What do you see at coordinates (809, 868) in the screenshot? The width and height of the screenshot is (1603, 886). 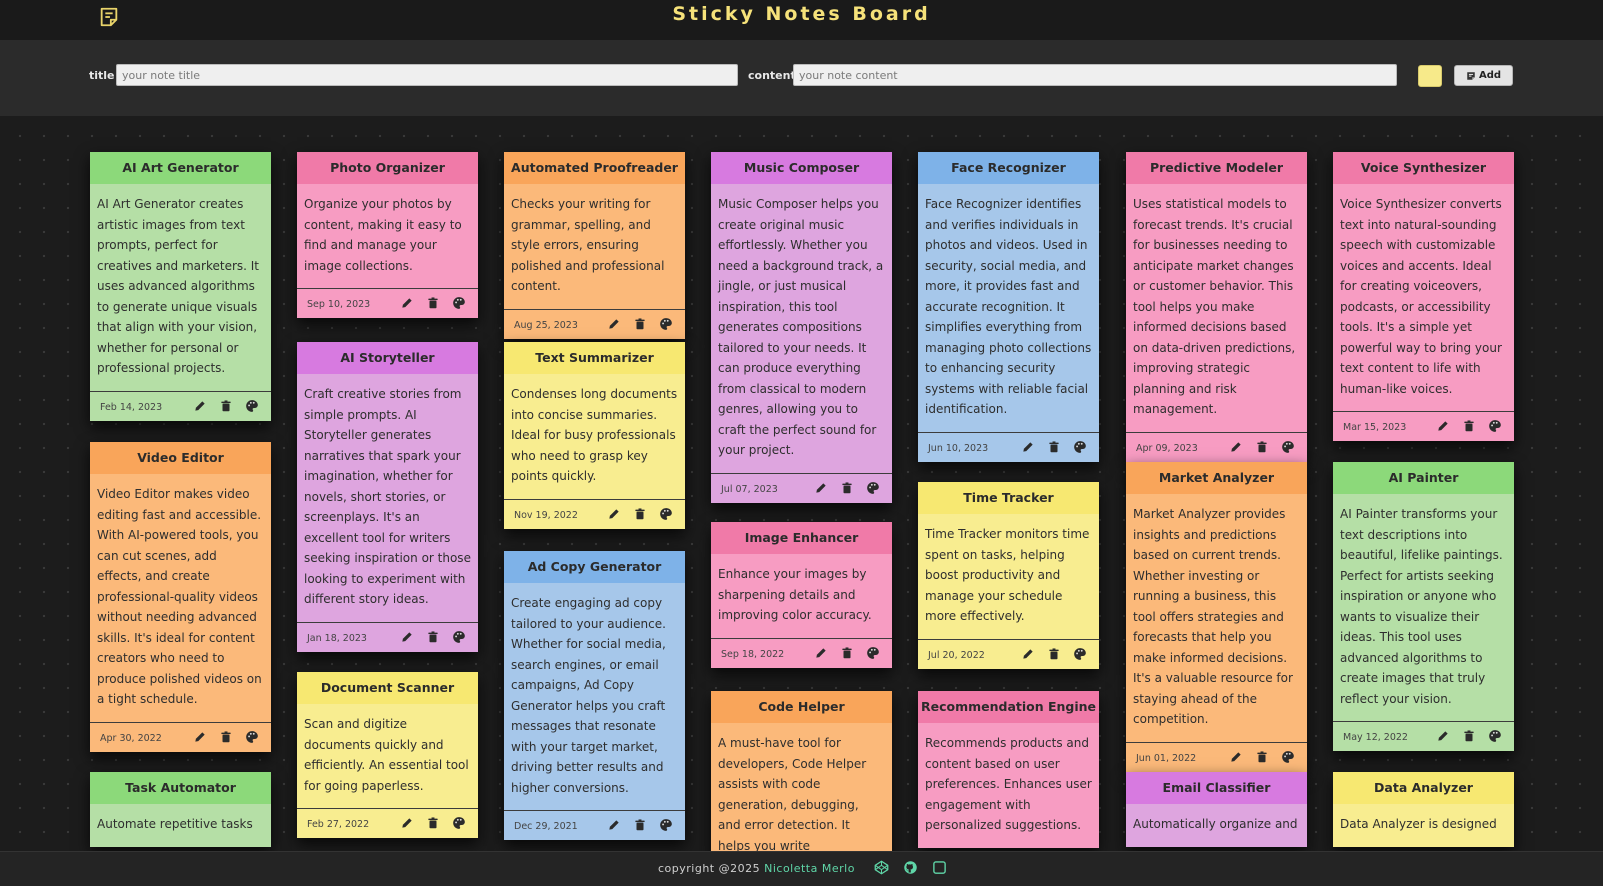 I see `author-link: Nicoletta Merlo` at bounding box center [809, 868].